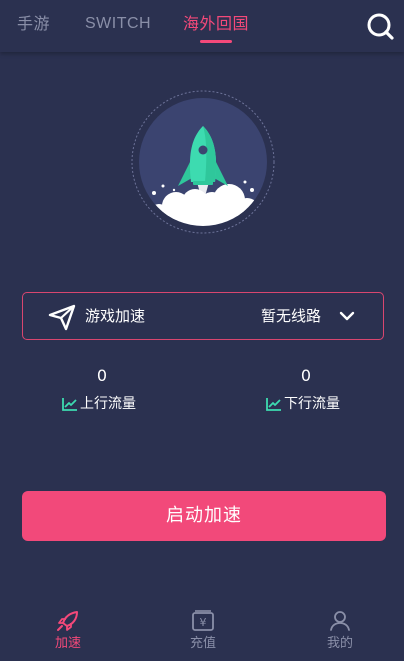  I want to click on start-acceleration-button: 启动加速, so click(204, 516).